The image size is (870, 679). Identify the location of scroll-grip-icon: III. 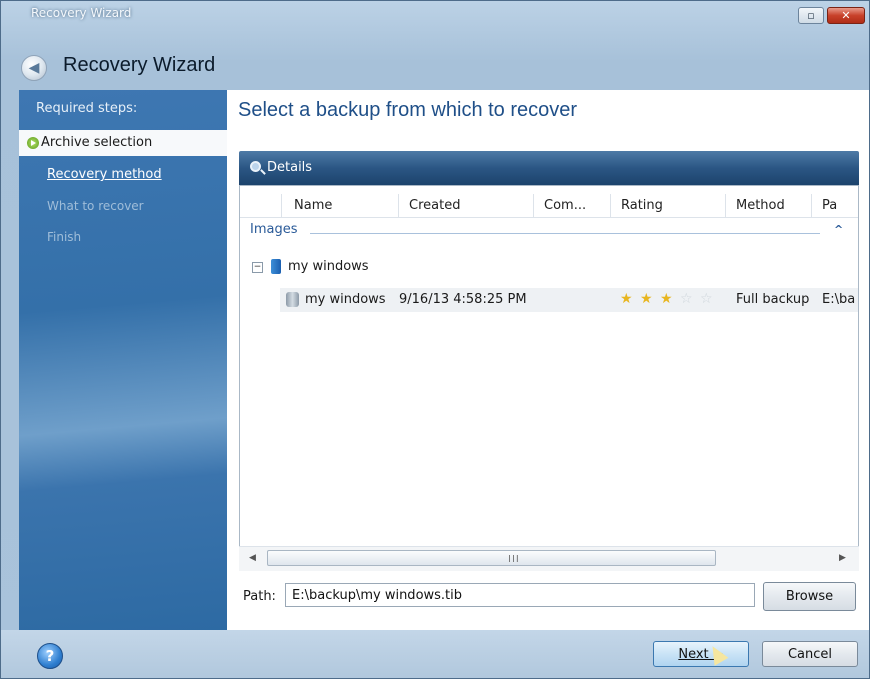
(514, 559).